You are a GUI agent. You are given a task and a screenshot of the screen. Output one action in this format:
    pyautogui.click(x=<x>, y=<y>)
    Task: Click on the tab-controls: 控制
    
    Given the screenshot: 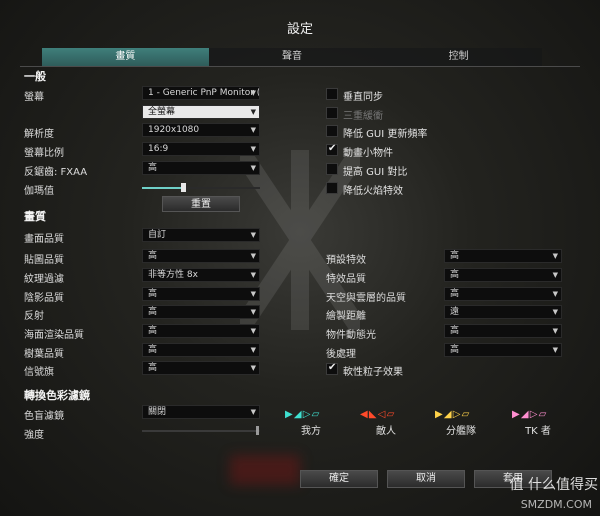 What is the action you would take?
    pyautogui.click(x=459, y=57)
    